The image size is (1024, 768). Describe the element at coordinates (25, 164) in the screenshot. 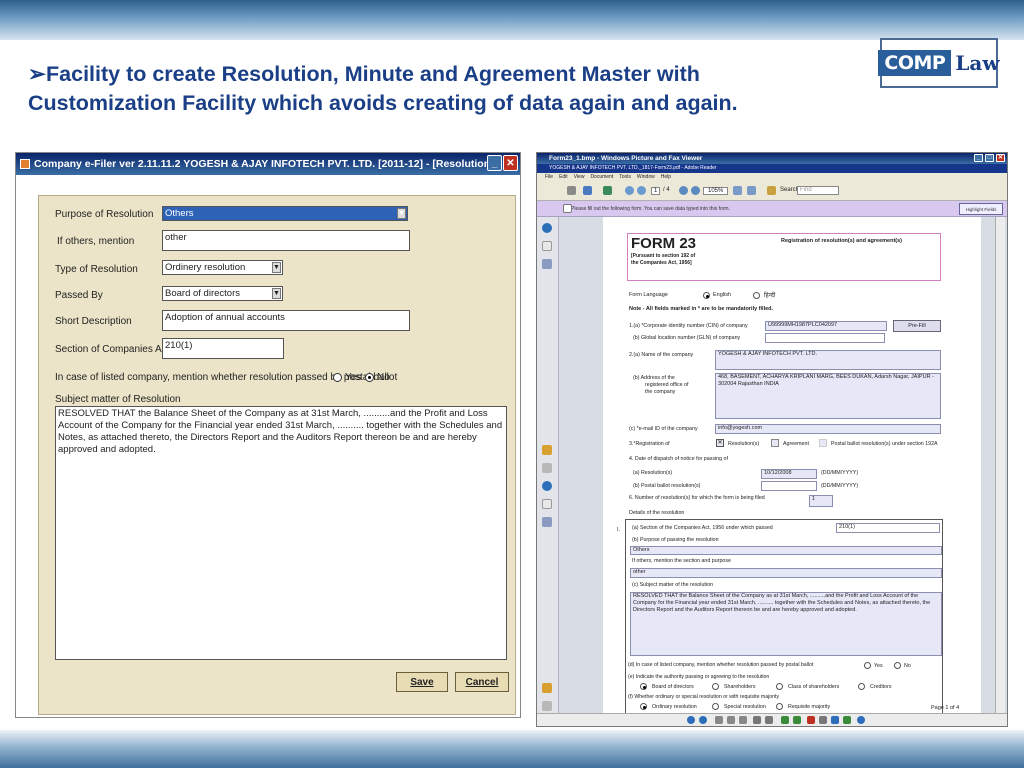

I see `app-icon` at that location.